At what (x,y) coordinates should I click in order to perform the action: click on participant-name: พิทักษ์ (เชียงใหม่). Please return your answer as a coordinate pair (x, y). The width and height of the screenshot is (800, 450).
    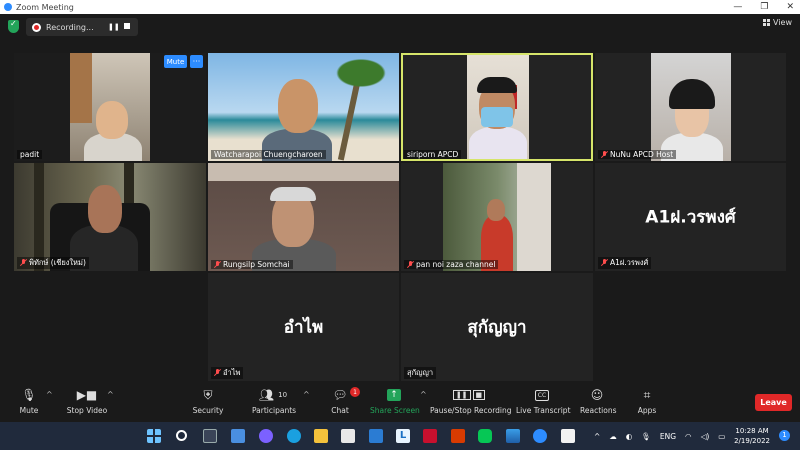
    Looking at the image, I should click on (53, 263).